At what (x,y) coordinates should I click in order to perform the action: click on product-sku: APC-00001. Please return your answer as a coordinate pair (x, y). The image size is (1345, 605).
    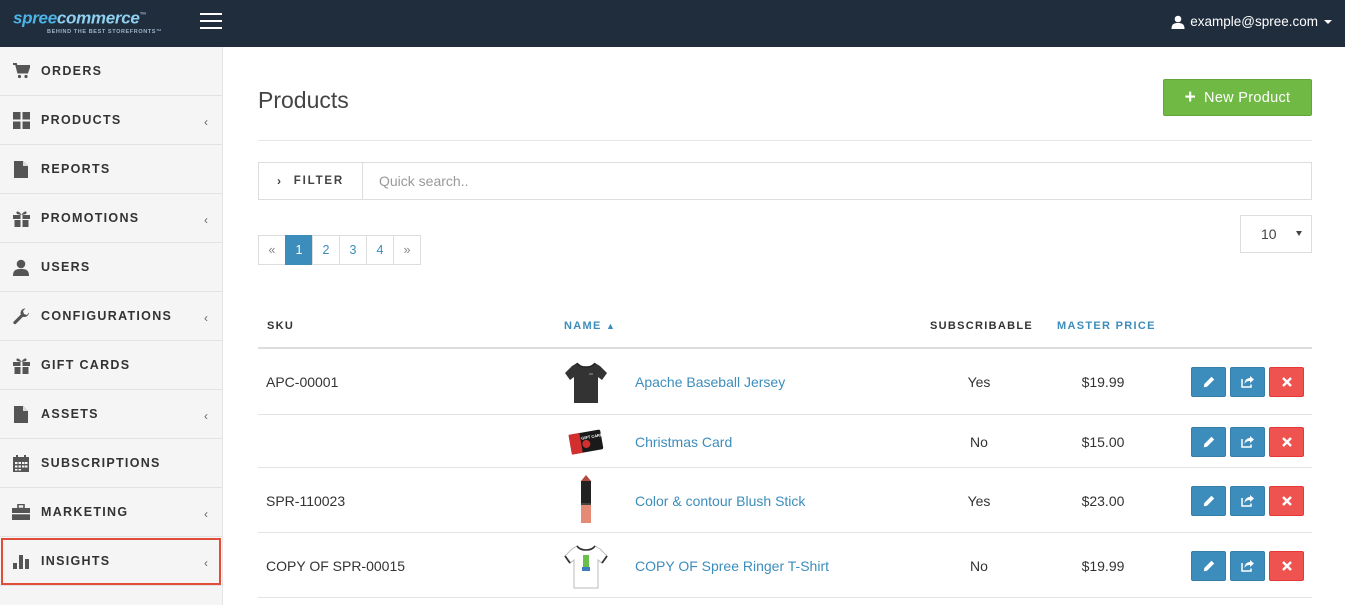
    Looking at the image, I should click on (302, 382).